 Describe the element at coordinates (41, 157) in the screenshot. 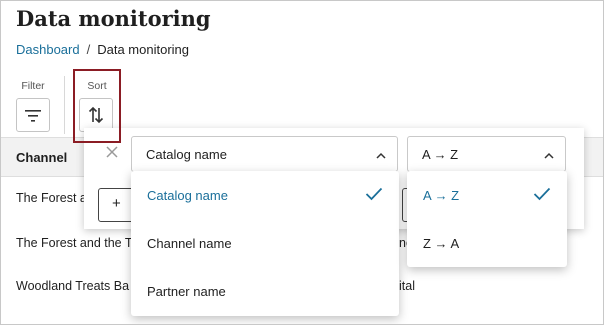

I see `column-header-channel: Channel` at that location.